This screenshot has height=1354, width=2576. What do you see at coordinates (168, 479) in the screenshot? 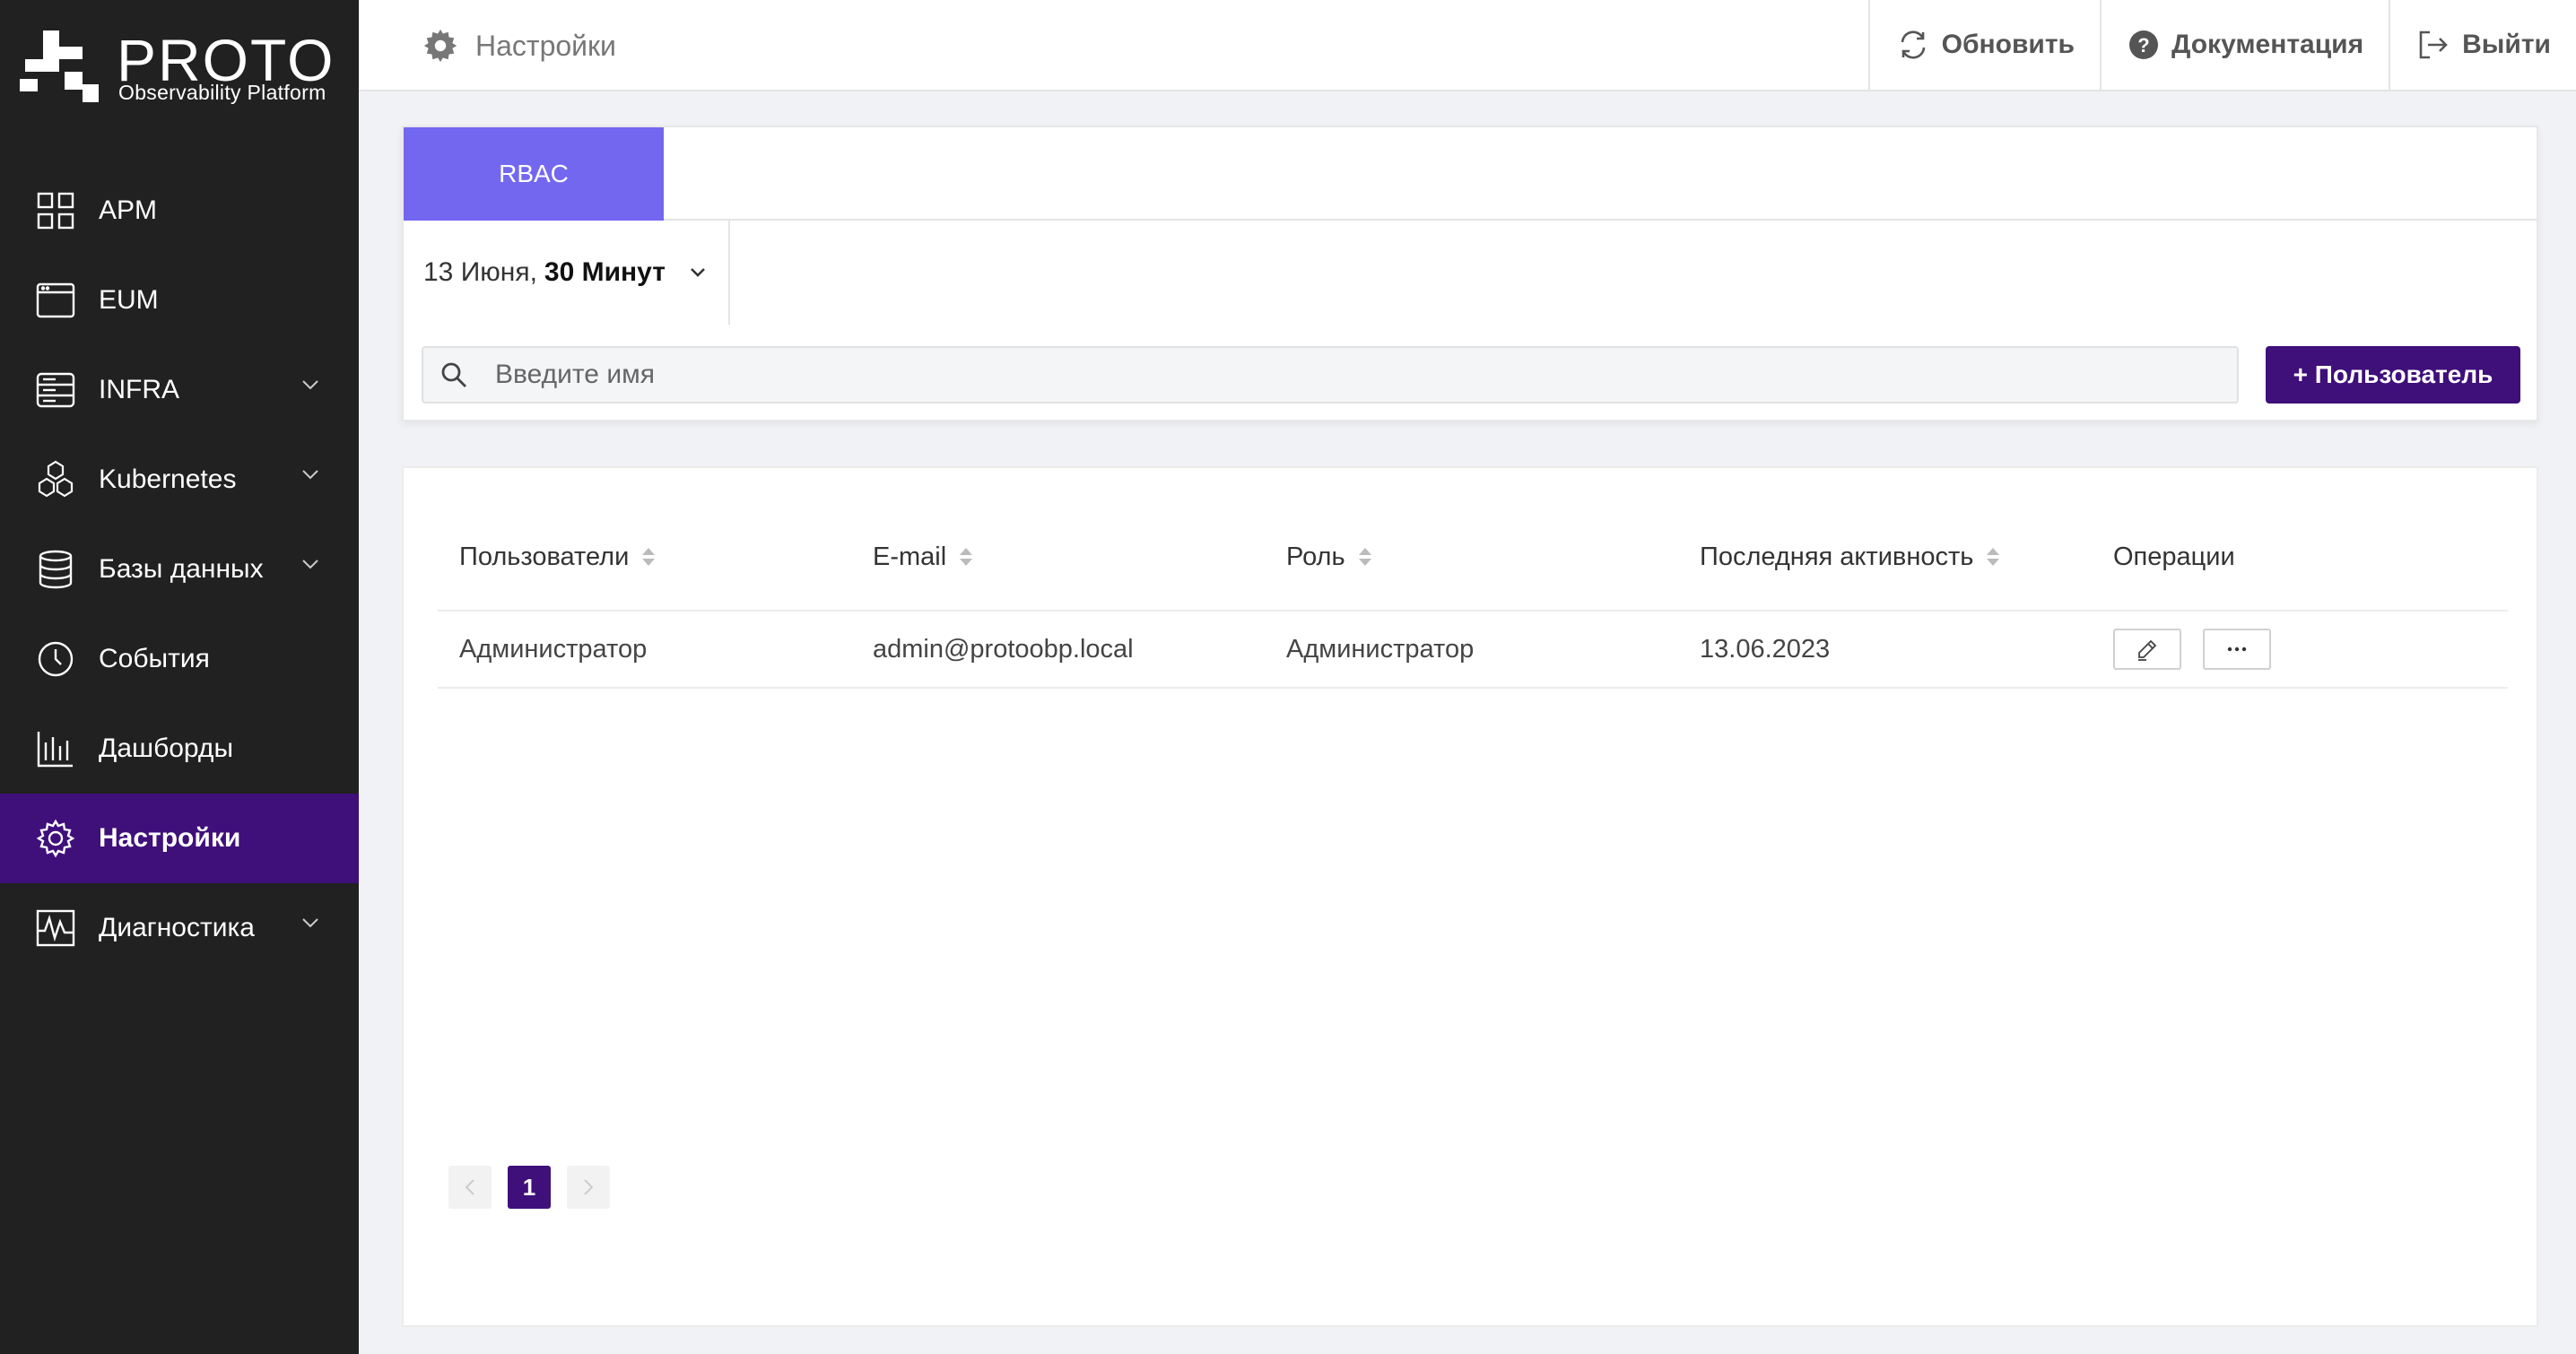
I see `sidebar-item-label: Kubernetes` at bounding box center [168, 479].